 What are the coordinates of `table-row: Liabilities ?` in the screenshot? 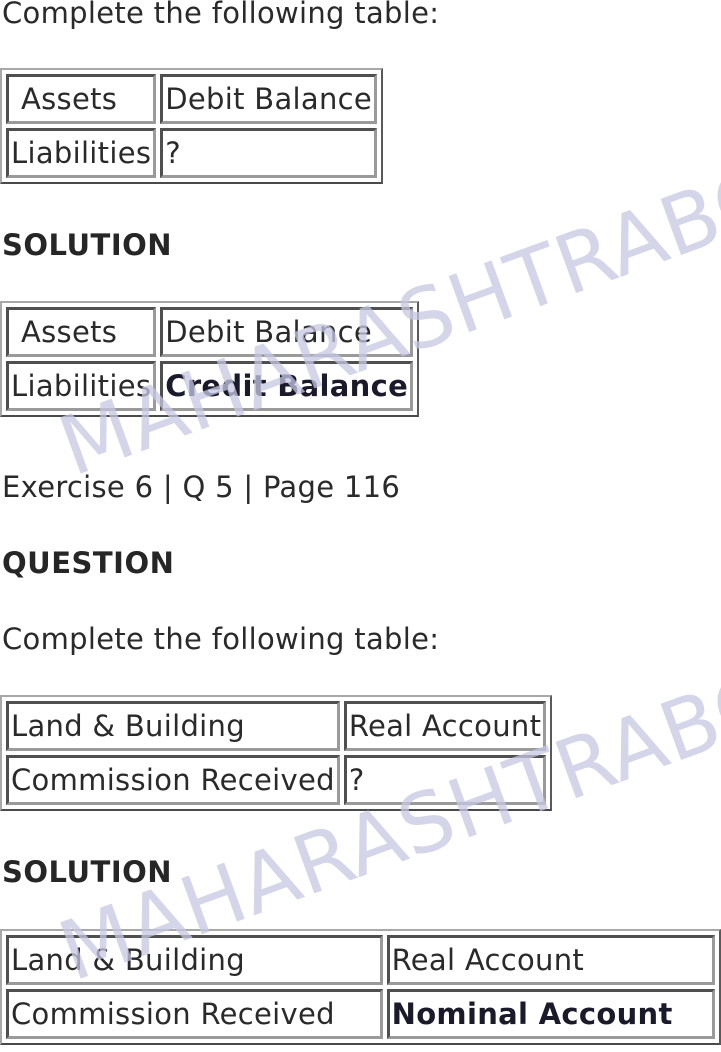 It's located at (192, 153).